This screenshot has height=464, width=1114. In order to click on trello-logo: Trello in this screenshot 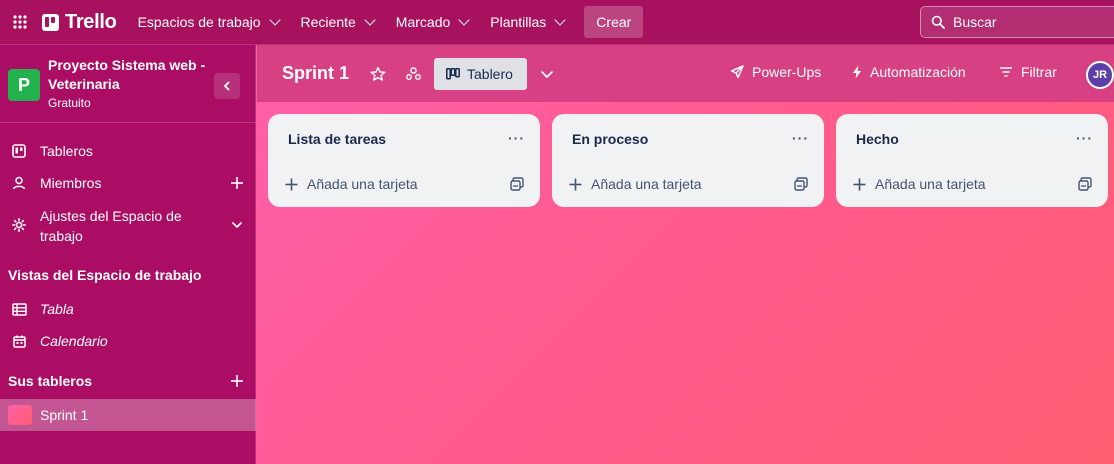, I will do `click(79, 22)`.